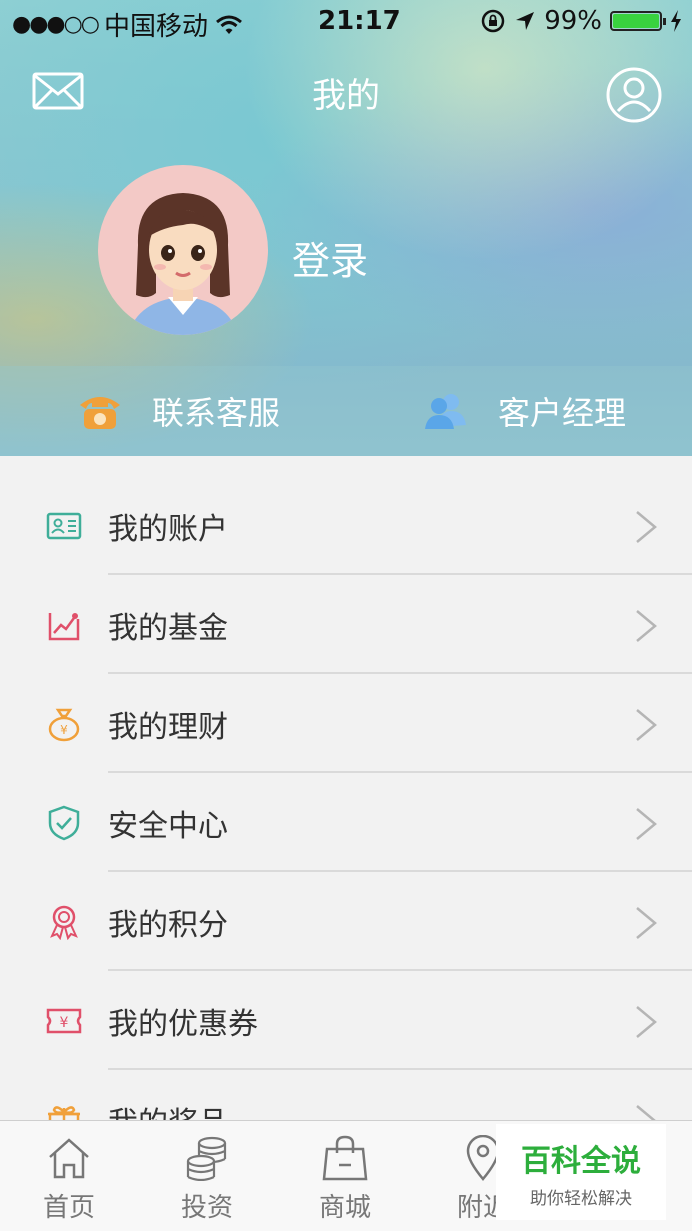 The image size is (692, 1231). What do you see at coordinates (216, 413) in the screenshot?
I see `contact-service-label: 联系客服` at bounding box center [216, 413].